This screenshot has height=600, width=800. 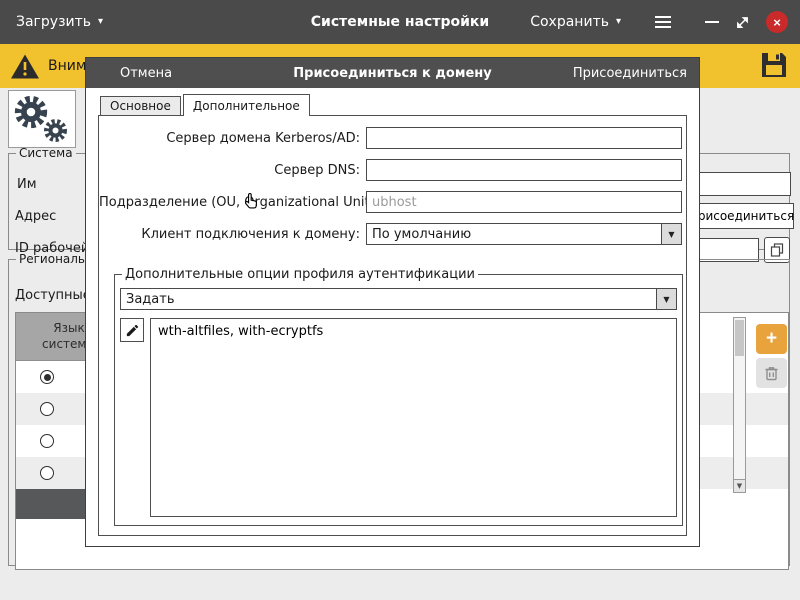 What do you see at coordinates (422, 234) in the screenshot?
I see `domain-client-selected-value: По умолчанию` at bounding box center [422, 234].